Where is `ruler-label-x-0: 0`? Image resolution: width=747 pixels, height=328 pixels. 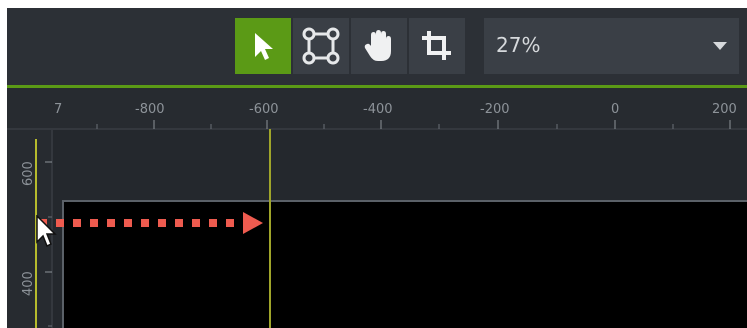 ruler-label-x-0: 0 is located at coordinates (615, 109).